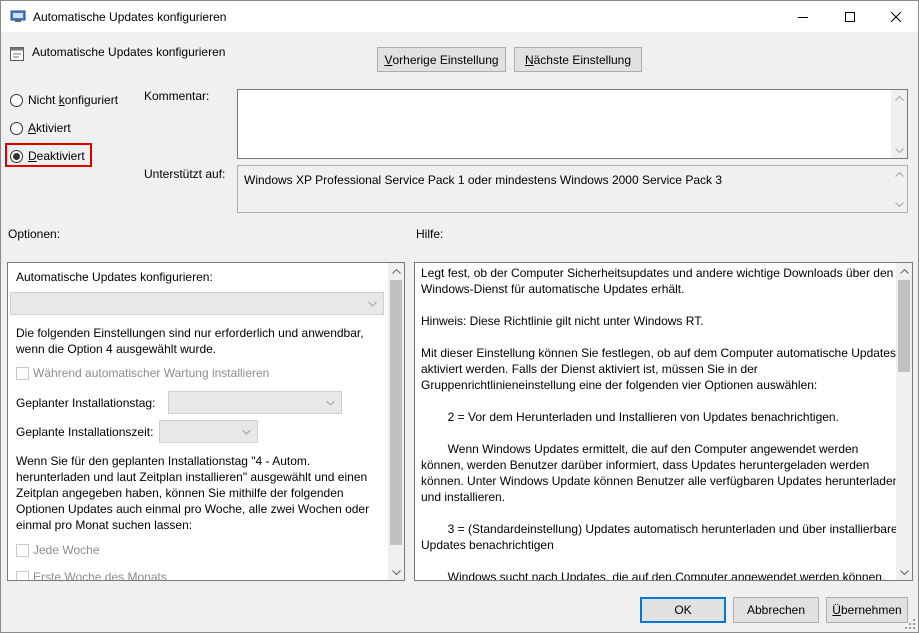  I want to click on selection-highlight, so click(48, 155).